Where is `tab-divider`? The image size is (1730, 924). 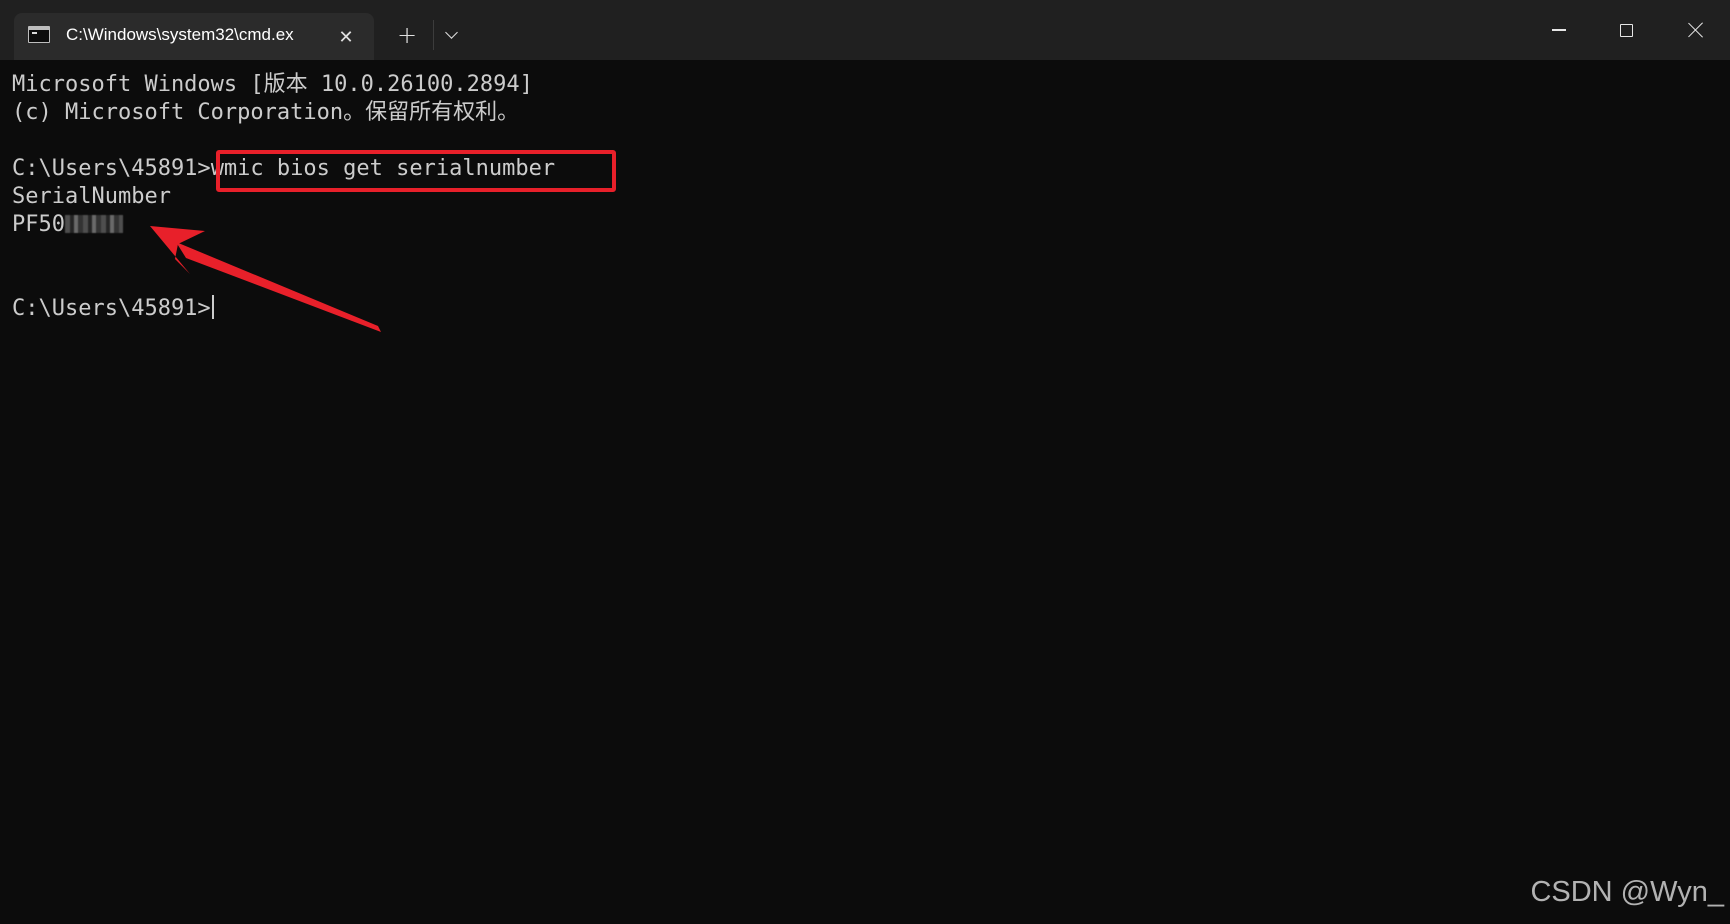
tab-divider is located at coordinates (433, 35).